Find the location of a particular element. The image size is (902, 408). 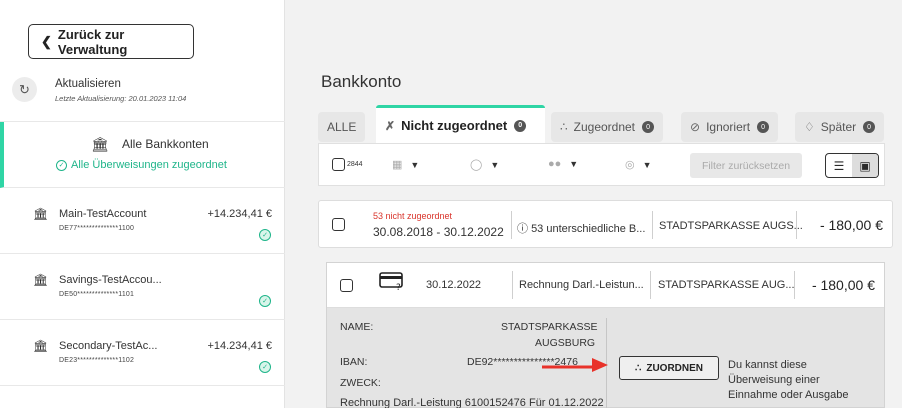

eye-off-icon: ⊘ is located at coordinates (695, 127).